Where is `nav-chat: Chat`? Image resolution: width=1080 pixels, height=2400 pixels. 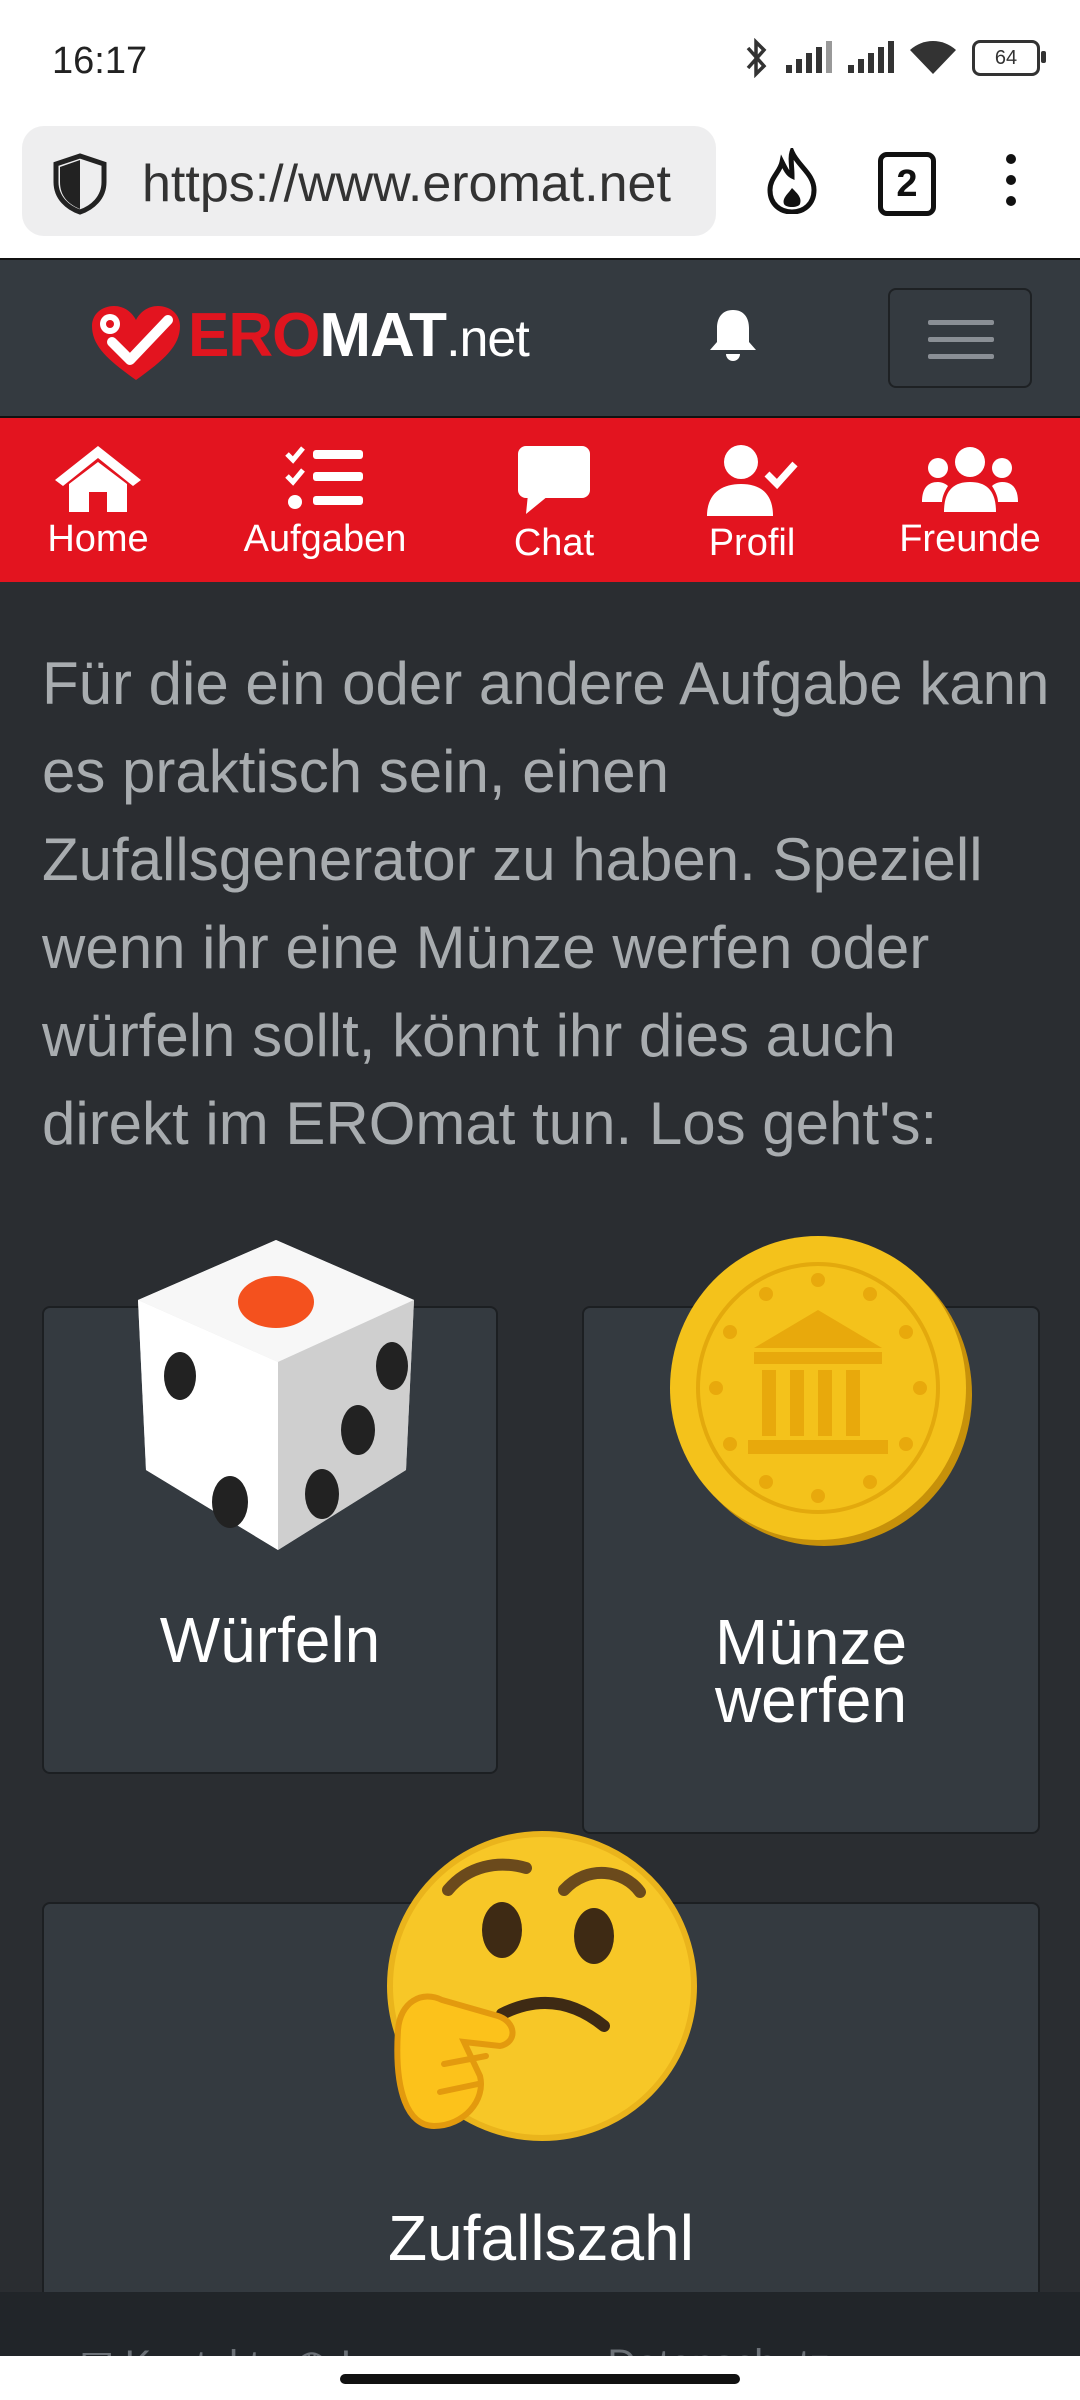 nav-chat: Chat is located at coordinates (554, 500).